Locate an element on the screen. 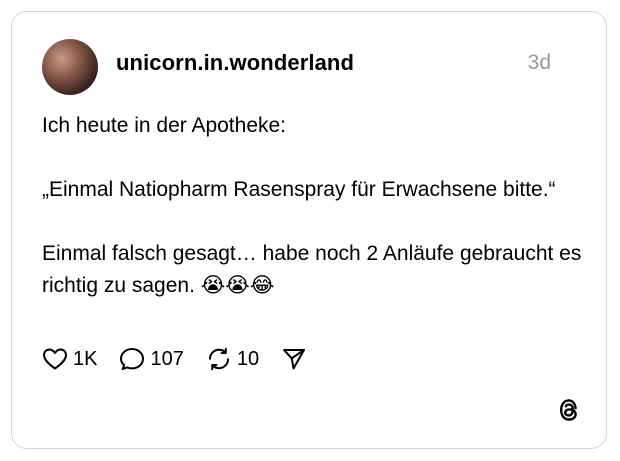 Image resolution: width=620 pixels, height=461 pixels. like-button: 1K is located at coordinates (69, 359).